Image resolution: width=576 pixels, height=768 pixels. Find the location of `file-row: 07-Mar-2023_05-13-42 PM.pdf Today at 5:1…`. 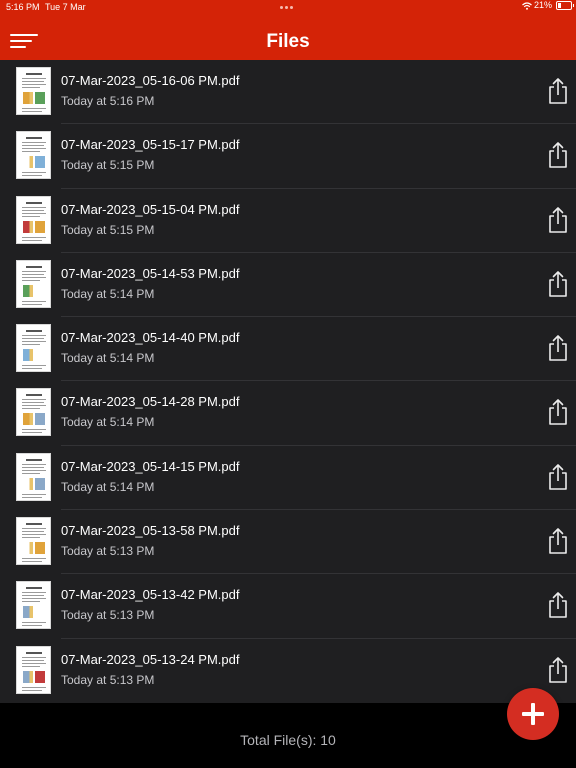

file-row: 07-Mar-2023_05-13-42 PM.pdf Today at 5:1… is located at coordinates (288, 606).